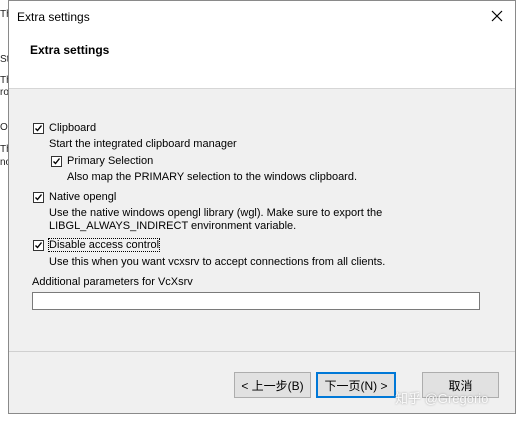  Describe the element at coordinates (262, 351) in the screenshot. I see `divider` at that location.